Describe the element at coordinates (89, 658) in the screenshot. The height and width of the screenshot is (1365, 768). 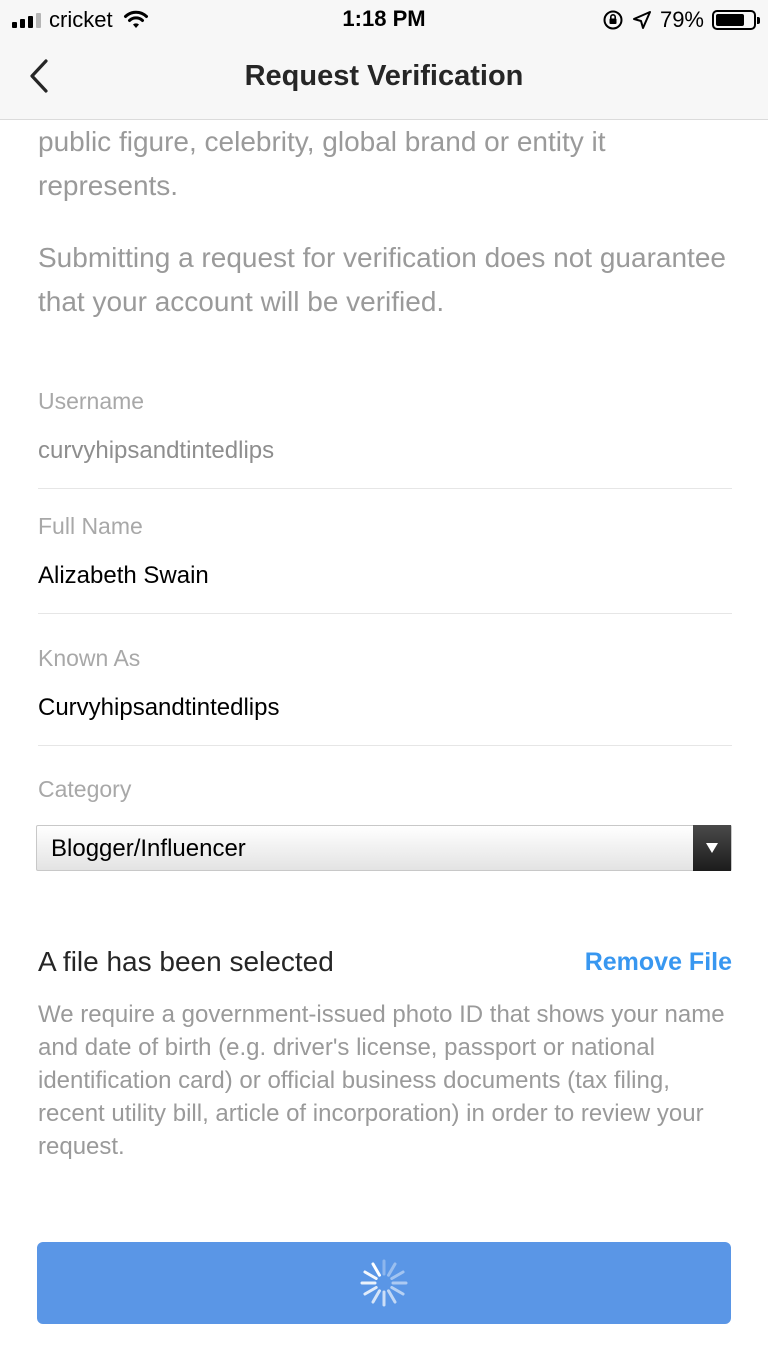
I see `known-as-label: Known As` at that location.